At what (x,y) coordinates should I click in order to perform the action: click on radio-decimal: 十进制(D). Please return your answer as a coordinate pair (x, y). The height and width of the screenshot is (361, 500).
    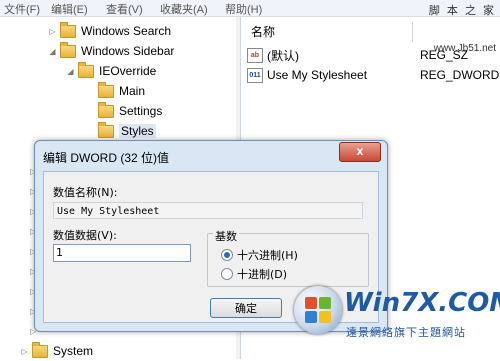
    Looking at the image, I should click on (254, 274).